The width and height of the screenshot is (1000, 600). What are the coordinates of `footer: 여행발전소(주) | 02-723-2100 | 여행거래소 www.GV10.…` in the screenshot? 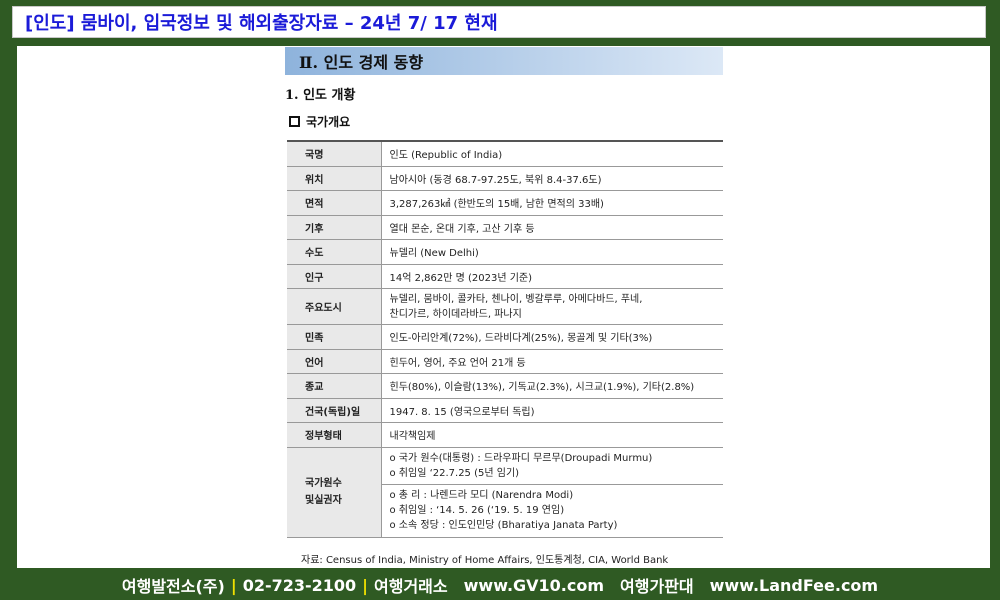 It's located at (500, 585).